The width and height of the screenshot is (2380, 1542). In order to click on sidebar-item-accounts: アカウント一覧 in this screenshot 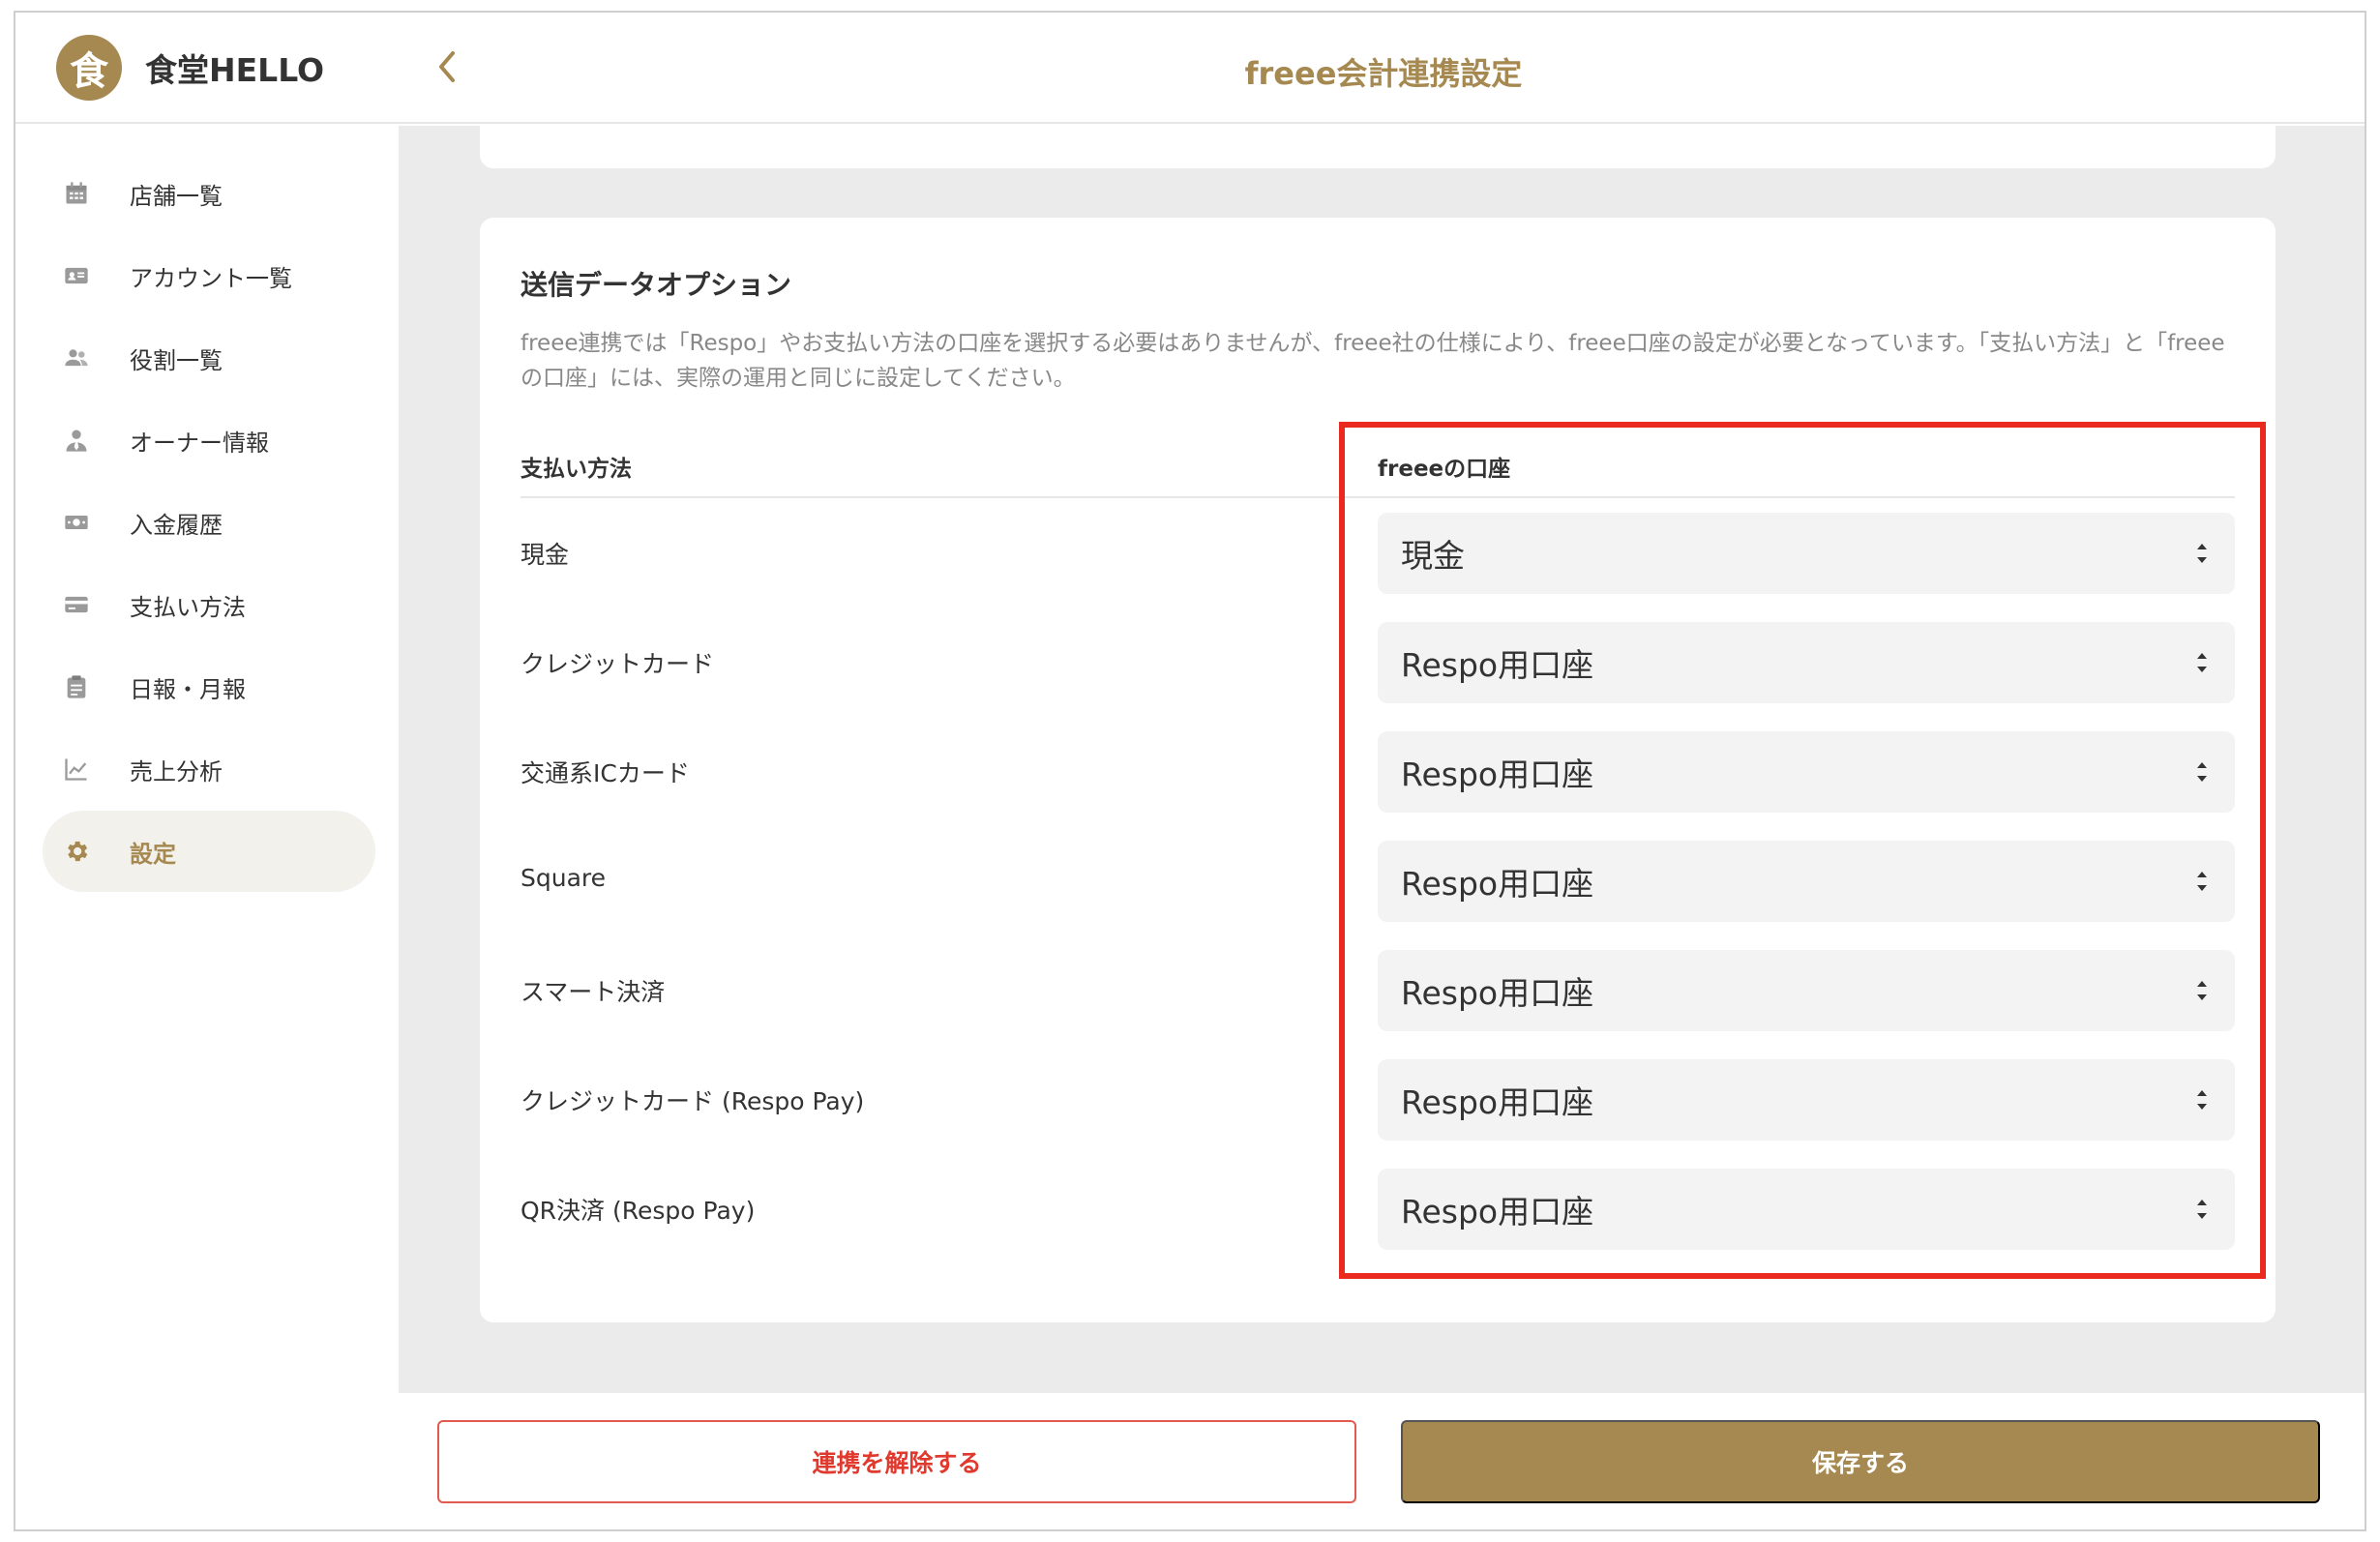, I will do `click(209, 276)`.